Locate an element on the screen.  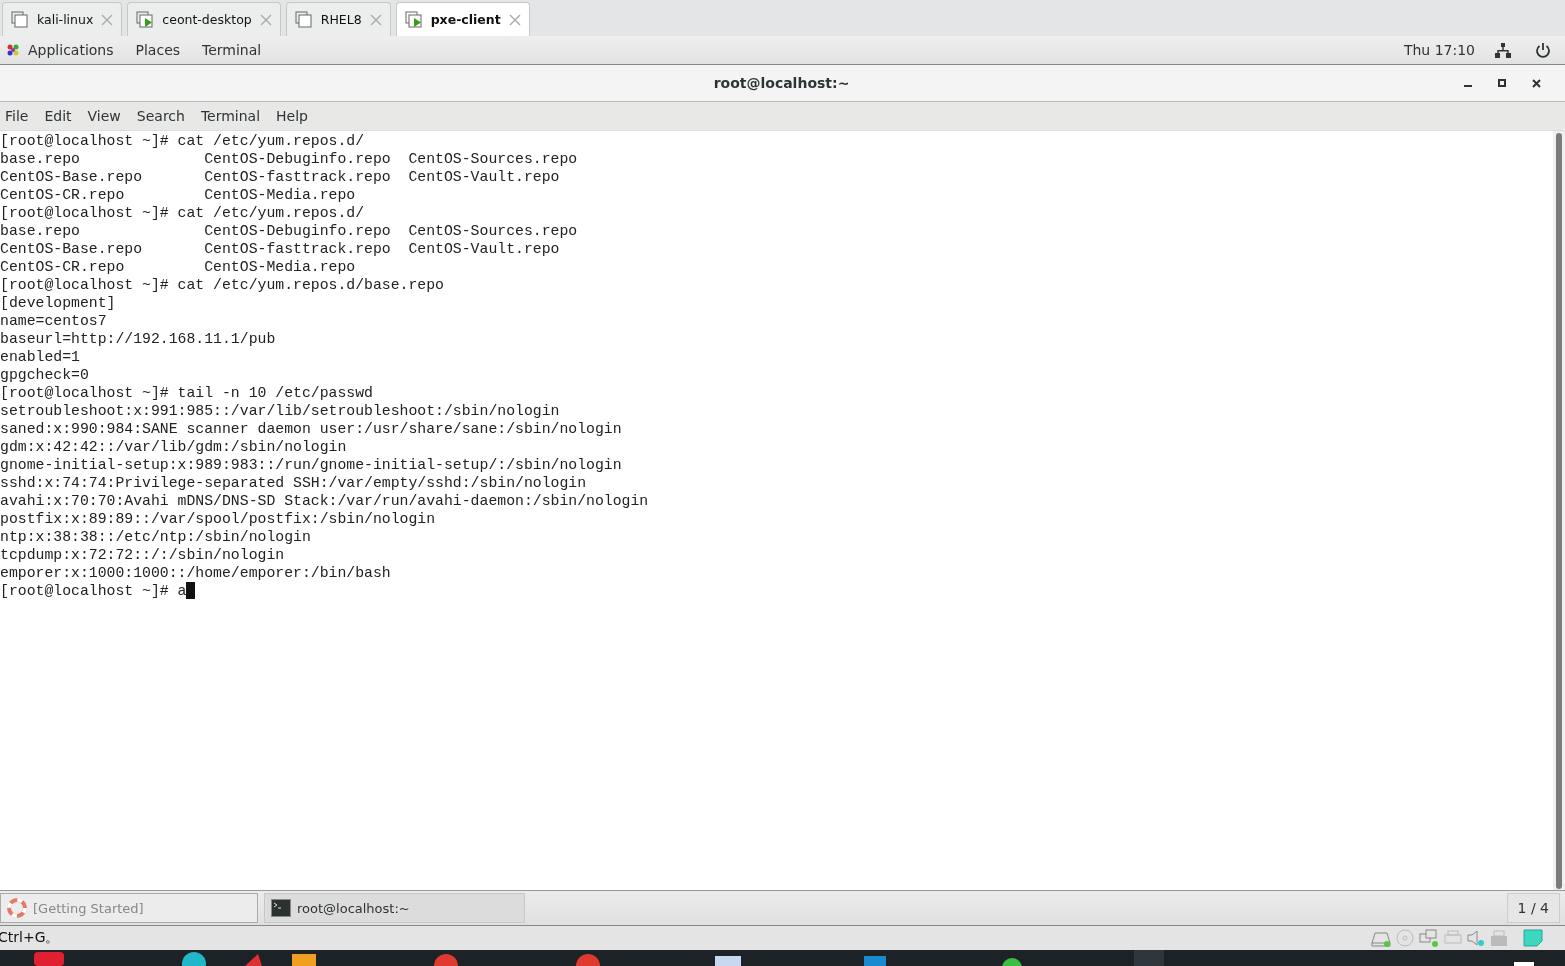
power-icon is located at coordinates (1543, 50).